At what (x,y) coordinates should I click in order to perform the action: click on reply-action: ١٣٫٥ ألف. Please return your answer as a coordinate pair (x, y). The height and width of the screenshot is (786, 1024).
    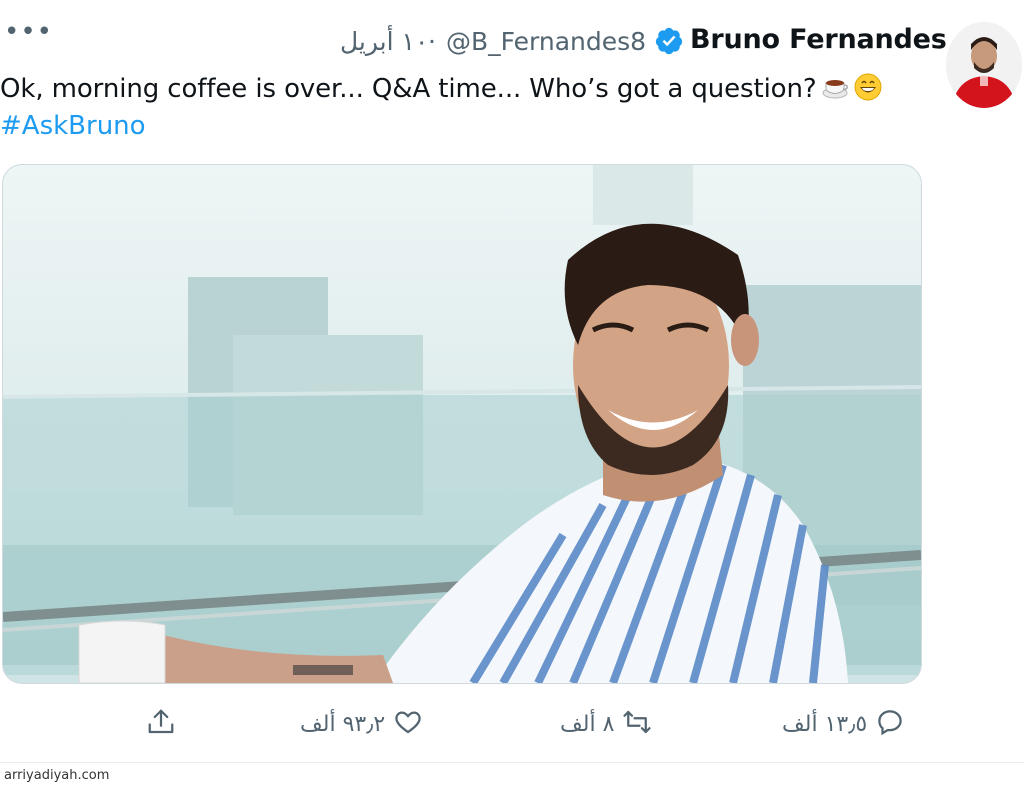
    Looking at the image, I should click on (839, 724).